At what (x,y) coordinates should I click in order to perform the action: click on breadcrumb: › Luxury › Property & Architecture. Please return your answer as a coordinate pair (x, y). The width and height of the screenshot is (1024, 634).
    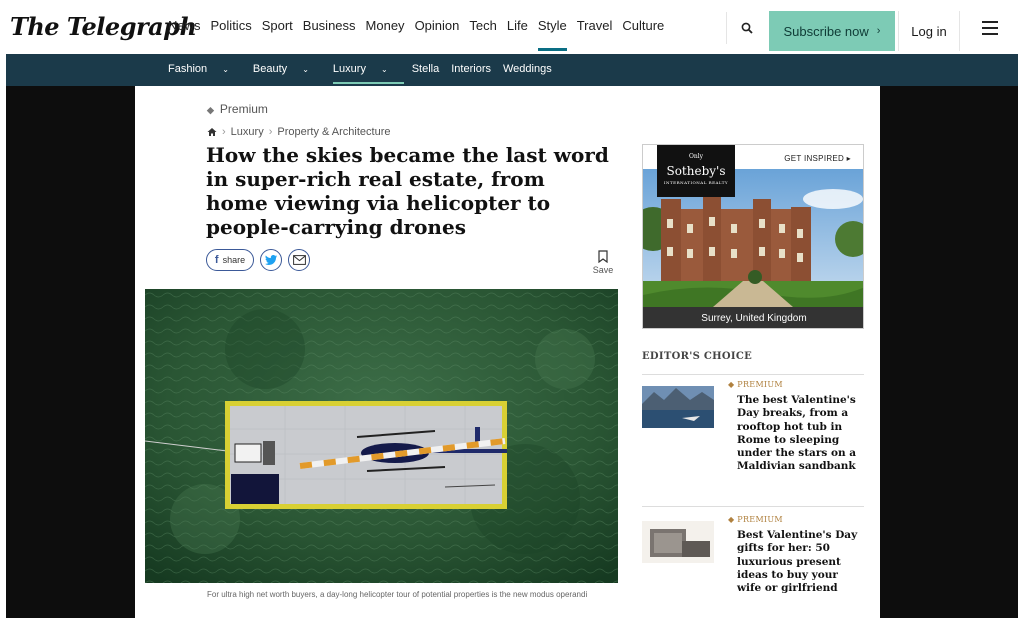
    Looking at the image, I should click on (298, 132).